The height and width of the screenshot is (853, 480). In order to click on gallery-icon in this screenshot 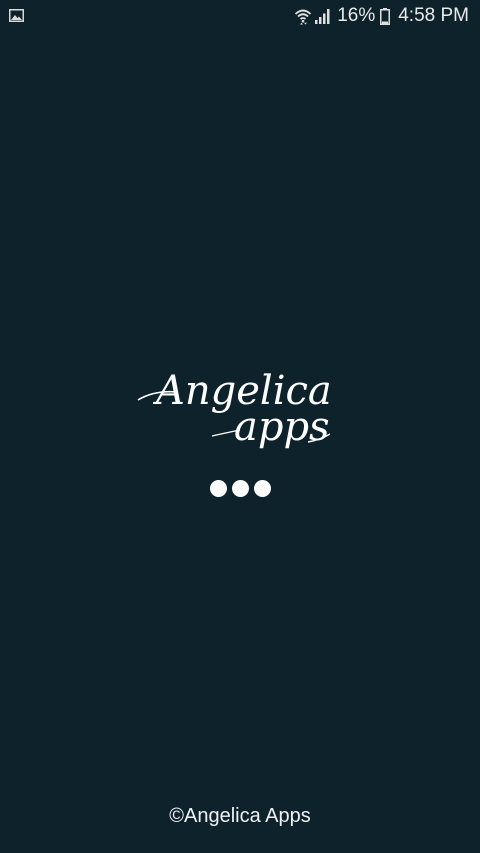, I will do `click(16, 15)`.